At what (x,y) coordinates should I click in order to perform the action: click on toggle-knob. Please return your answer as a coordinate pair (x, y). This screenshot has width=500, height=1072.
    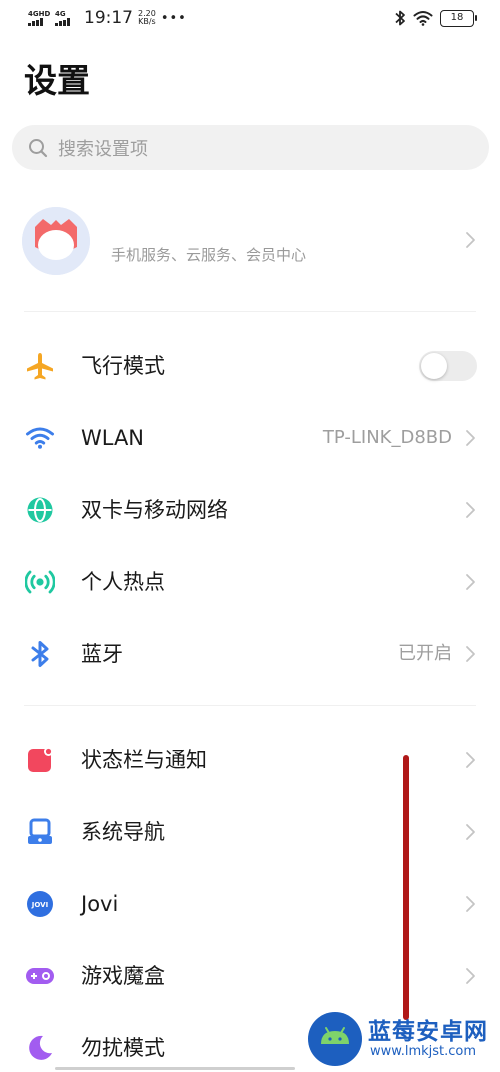
    Looking at the image, I should click on (434, 366).